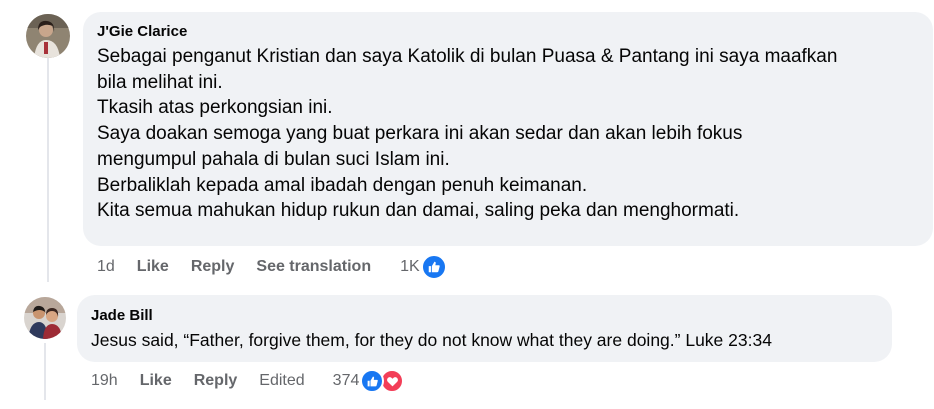 Image resolution: width=934 pixels, height=409 pixels. Describe the element at coordinates (281, 381) in the screenshot. I see `edited-label: Edited` at that location.